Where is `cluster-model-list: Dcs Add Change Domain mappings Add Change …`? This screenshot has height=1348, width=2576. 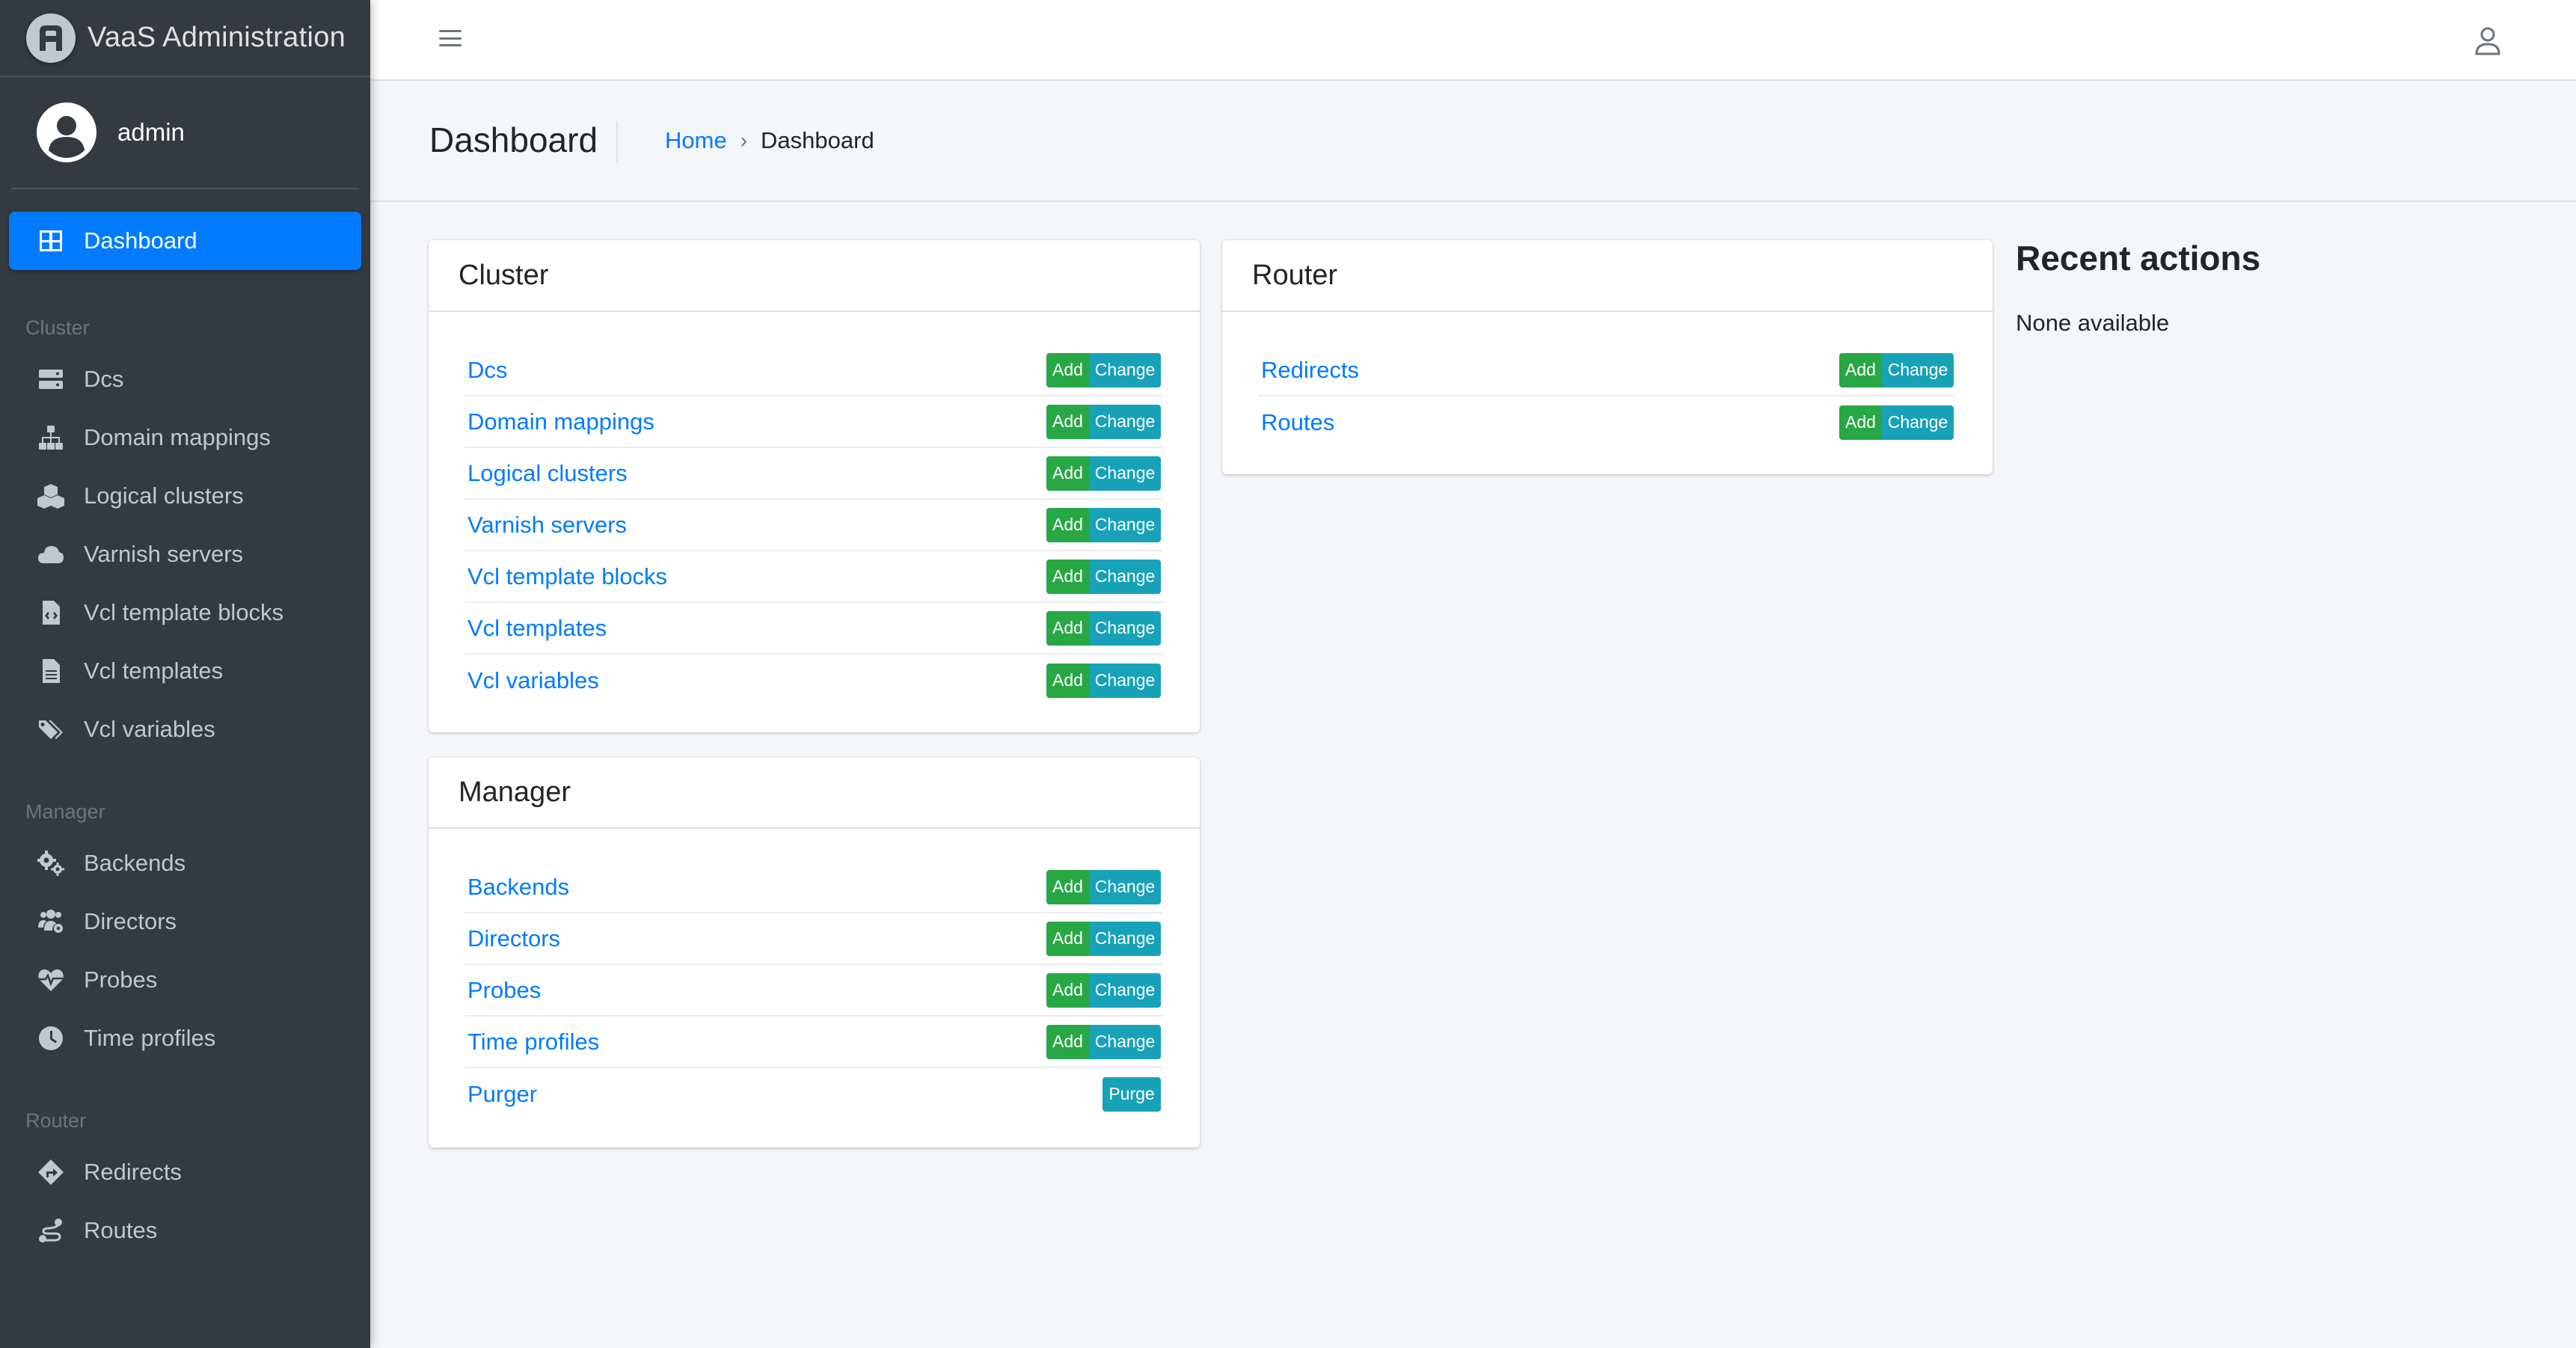
cluster-model-list: Dcs Add Change Domain mappings Add Change … is located at coordinates (814, 509).